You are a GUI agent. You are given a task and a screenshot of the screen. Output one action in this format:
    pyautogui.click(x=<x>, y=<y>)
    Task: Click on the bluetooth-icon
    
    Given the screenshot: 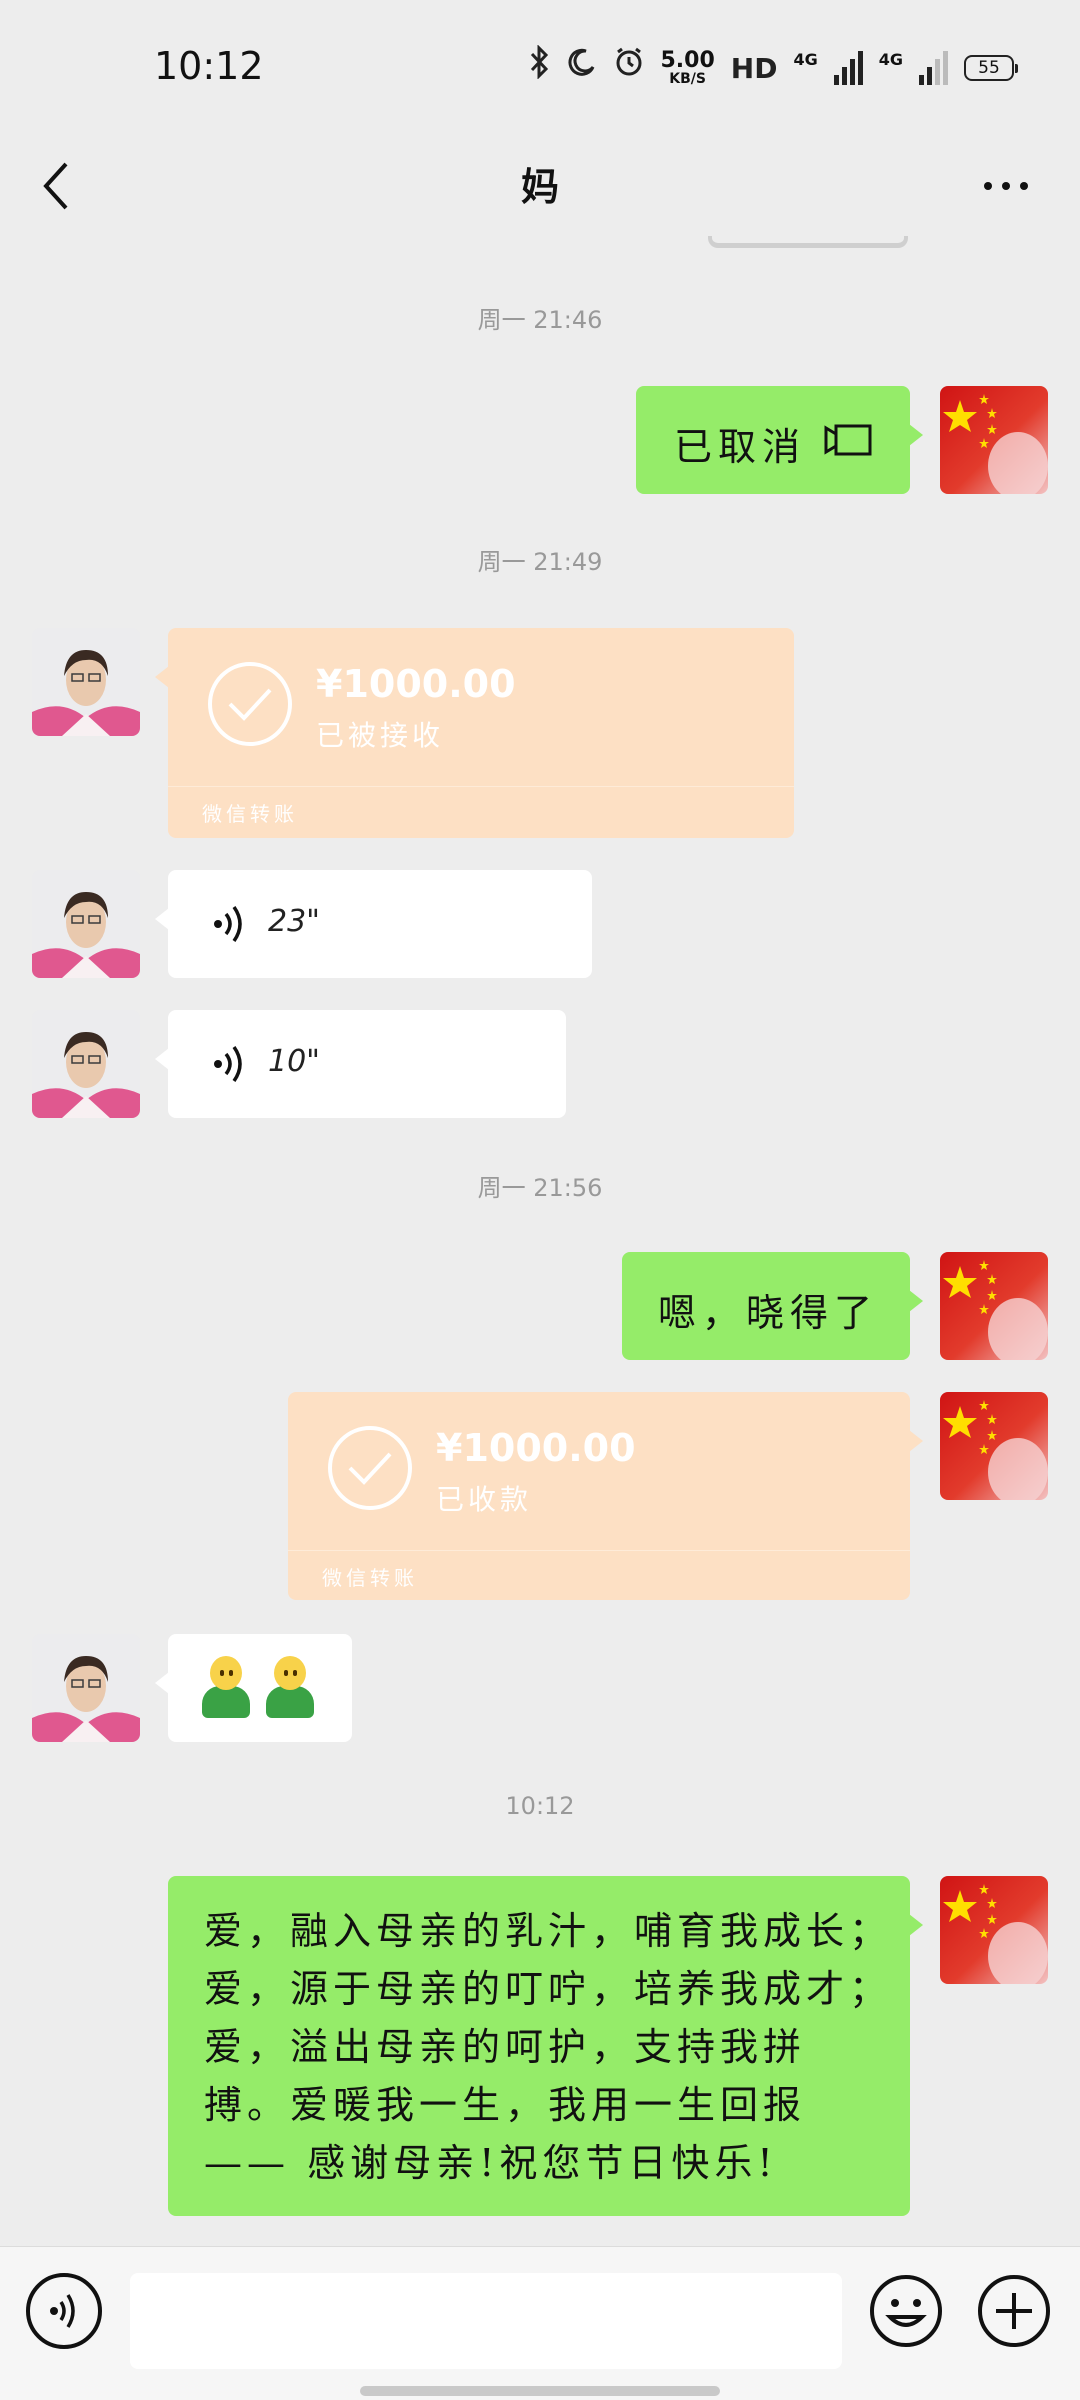 What is the action you would take?
    pyautogui.click(x=540, y=67)
    